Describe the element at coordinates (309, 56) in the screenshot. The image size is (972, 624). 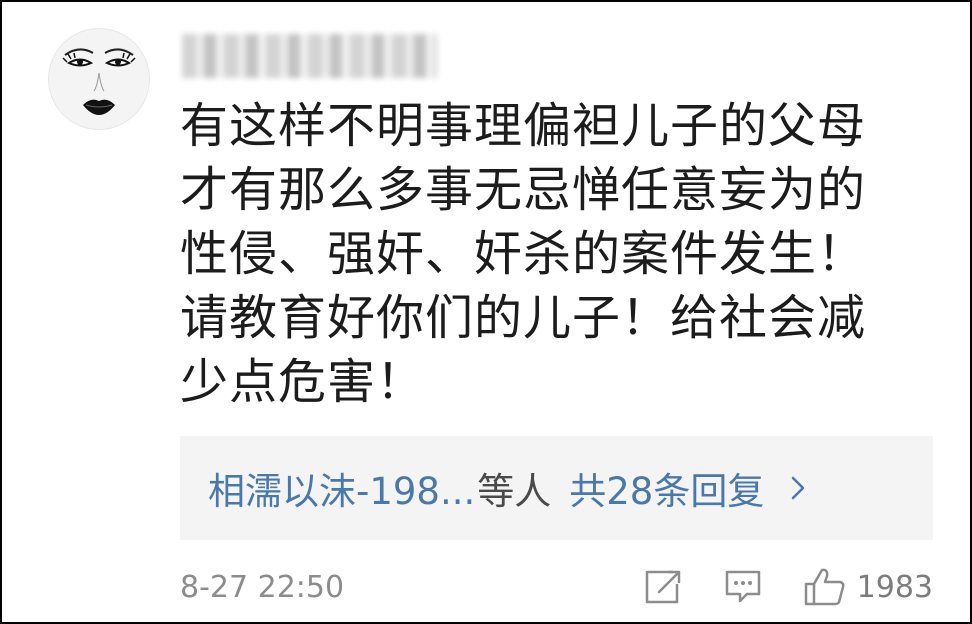
I see `username-redacted` at that location.